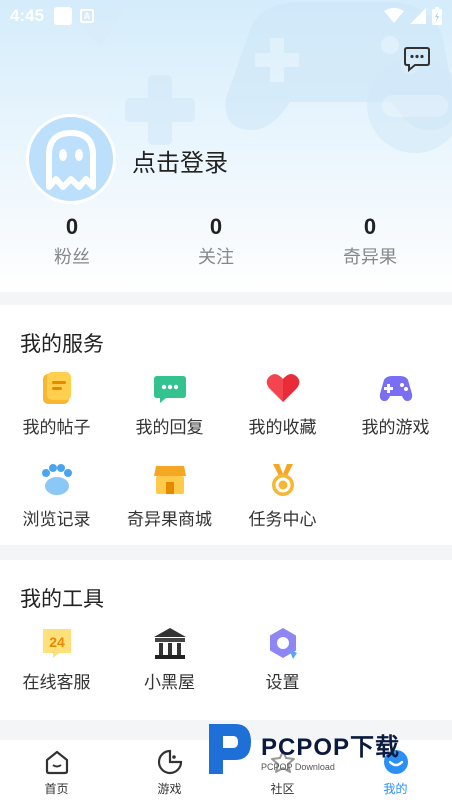 The image size is (452, 805). What do you see at coordinates (87, 16) in the screenshot?
I see `notification-letter-icon: A` at bounding box center [87, 16].